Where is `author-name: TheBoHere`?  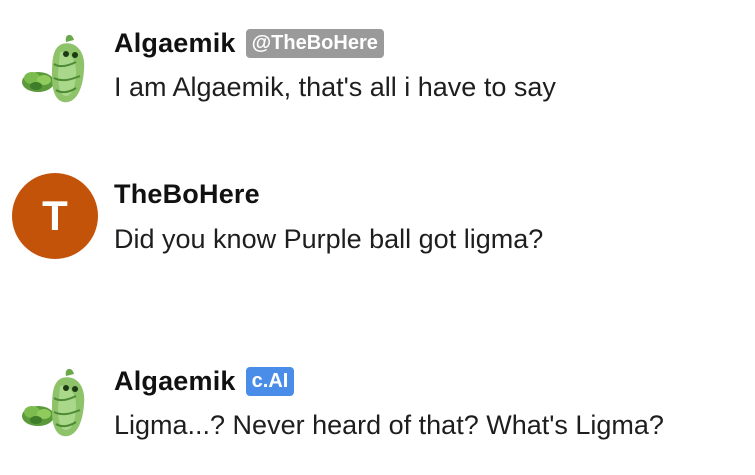 author-name: TheBoHere is located at coordinates (187, 194).